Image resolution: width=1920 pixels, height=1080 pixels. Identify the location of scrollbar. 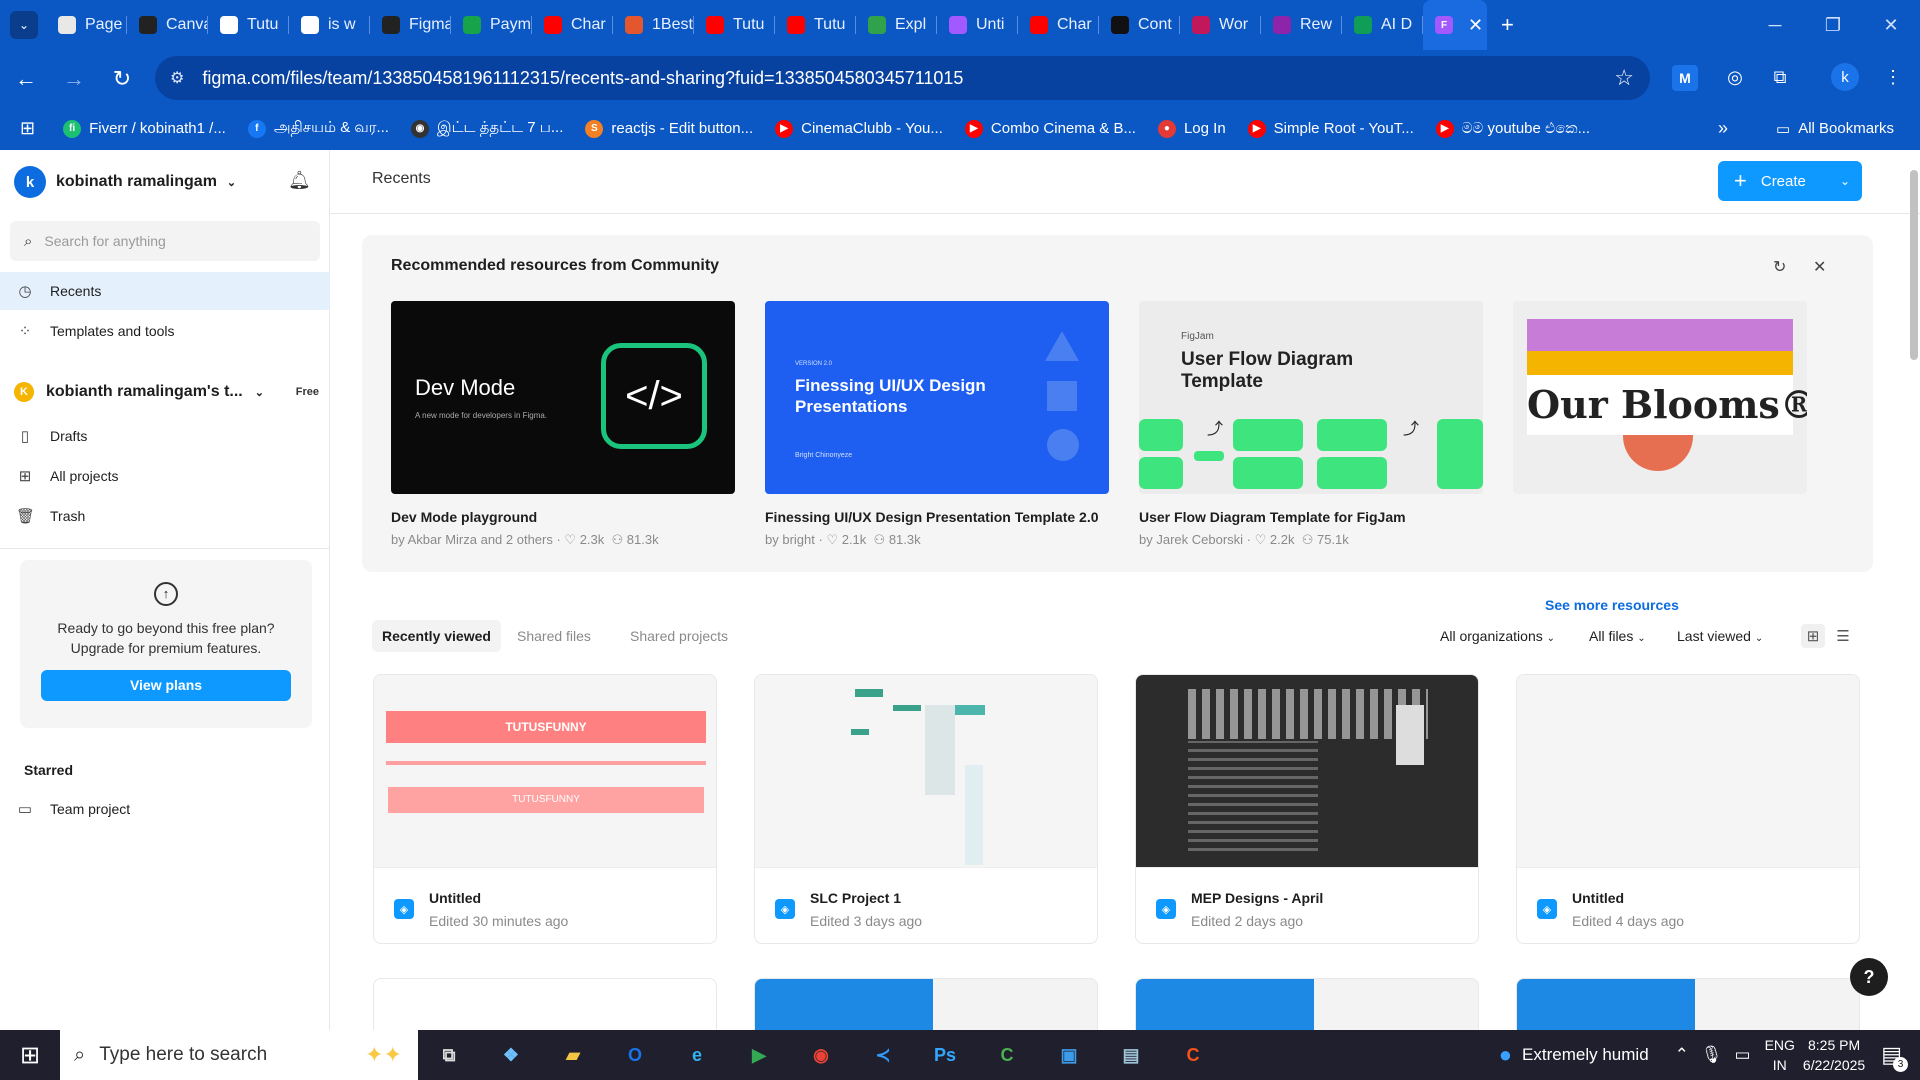
(1912, 590).